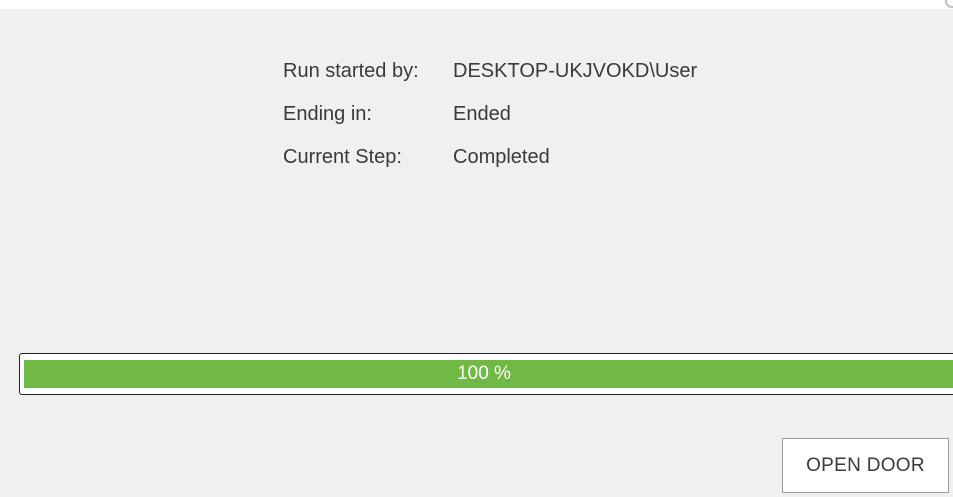 This screenshot has height=497, width=953. Describe the element at coordinates (501, 157) in the screenshot. I see `current-step-value: Completed` at that location.